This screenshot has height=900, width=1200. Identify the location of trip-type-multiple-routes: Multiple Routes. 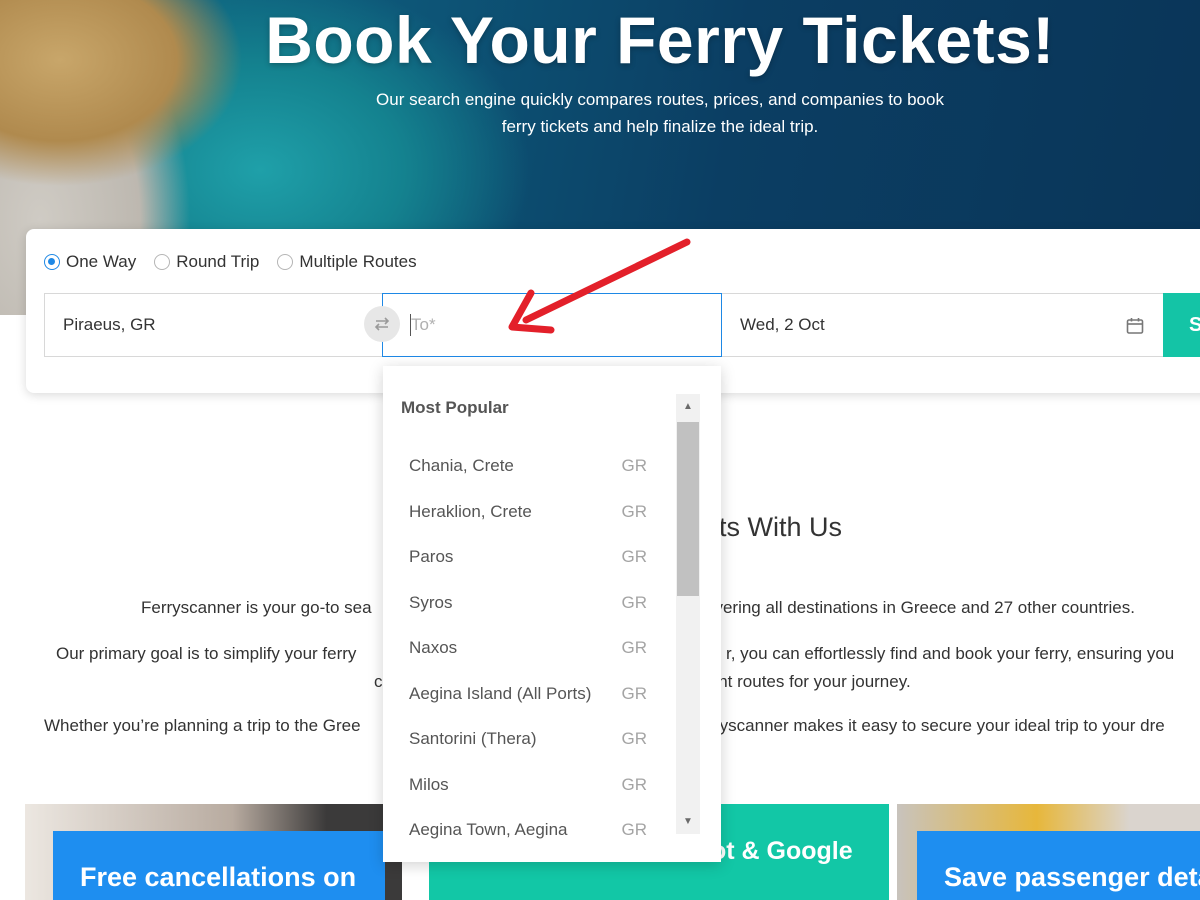
(347, 262).